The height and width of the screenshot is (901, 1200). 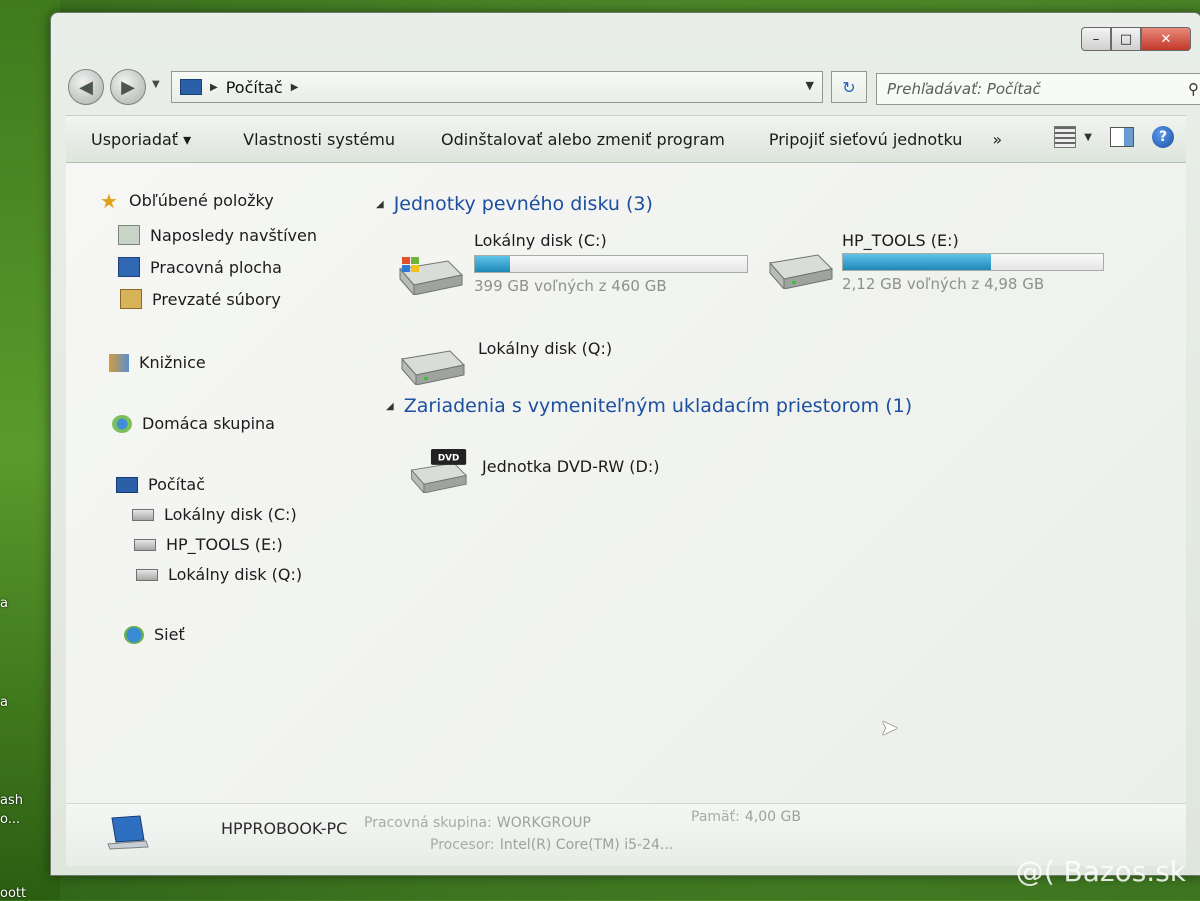 I want to click on processor-label: Procesor:, so click(x=462, y=845).